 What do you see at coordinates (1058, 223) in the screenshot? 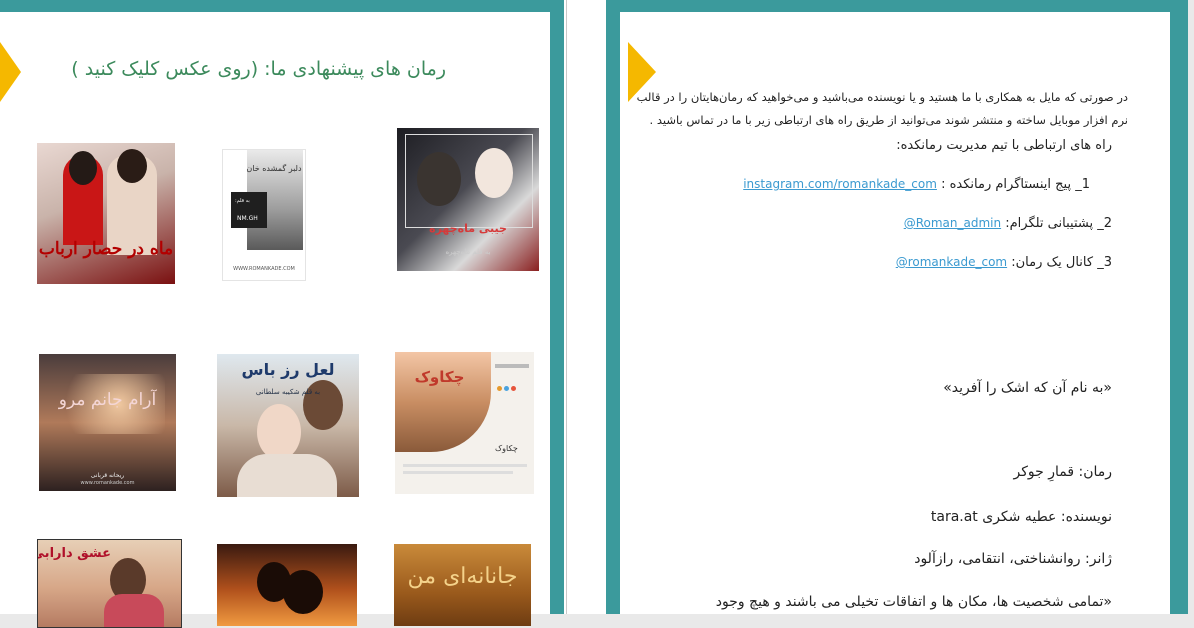
I see `contact-label: 2_ پشتیبانی تلگرام:` at bounding box center [1058, 223].